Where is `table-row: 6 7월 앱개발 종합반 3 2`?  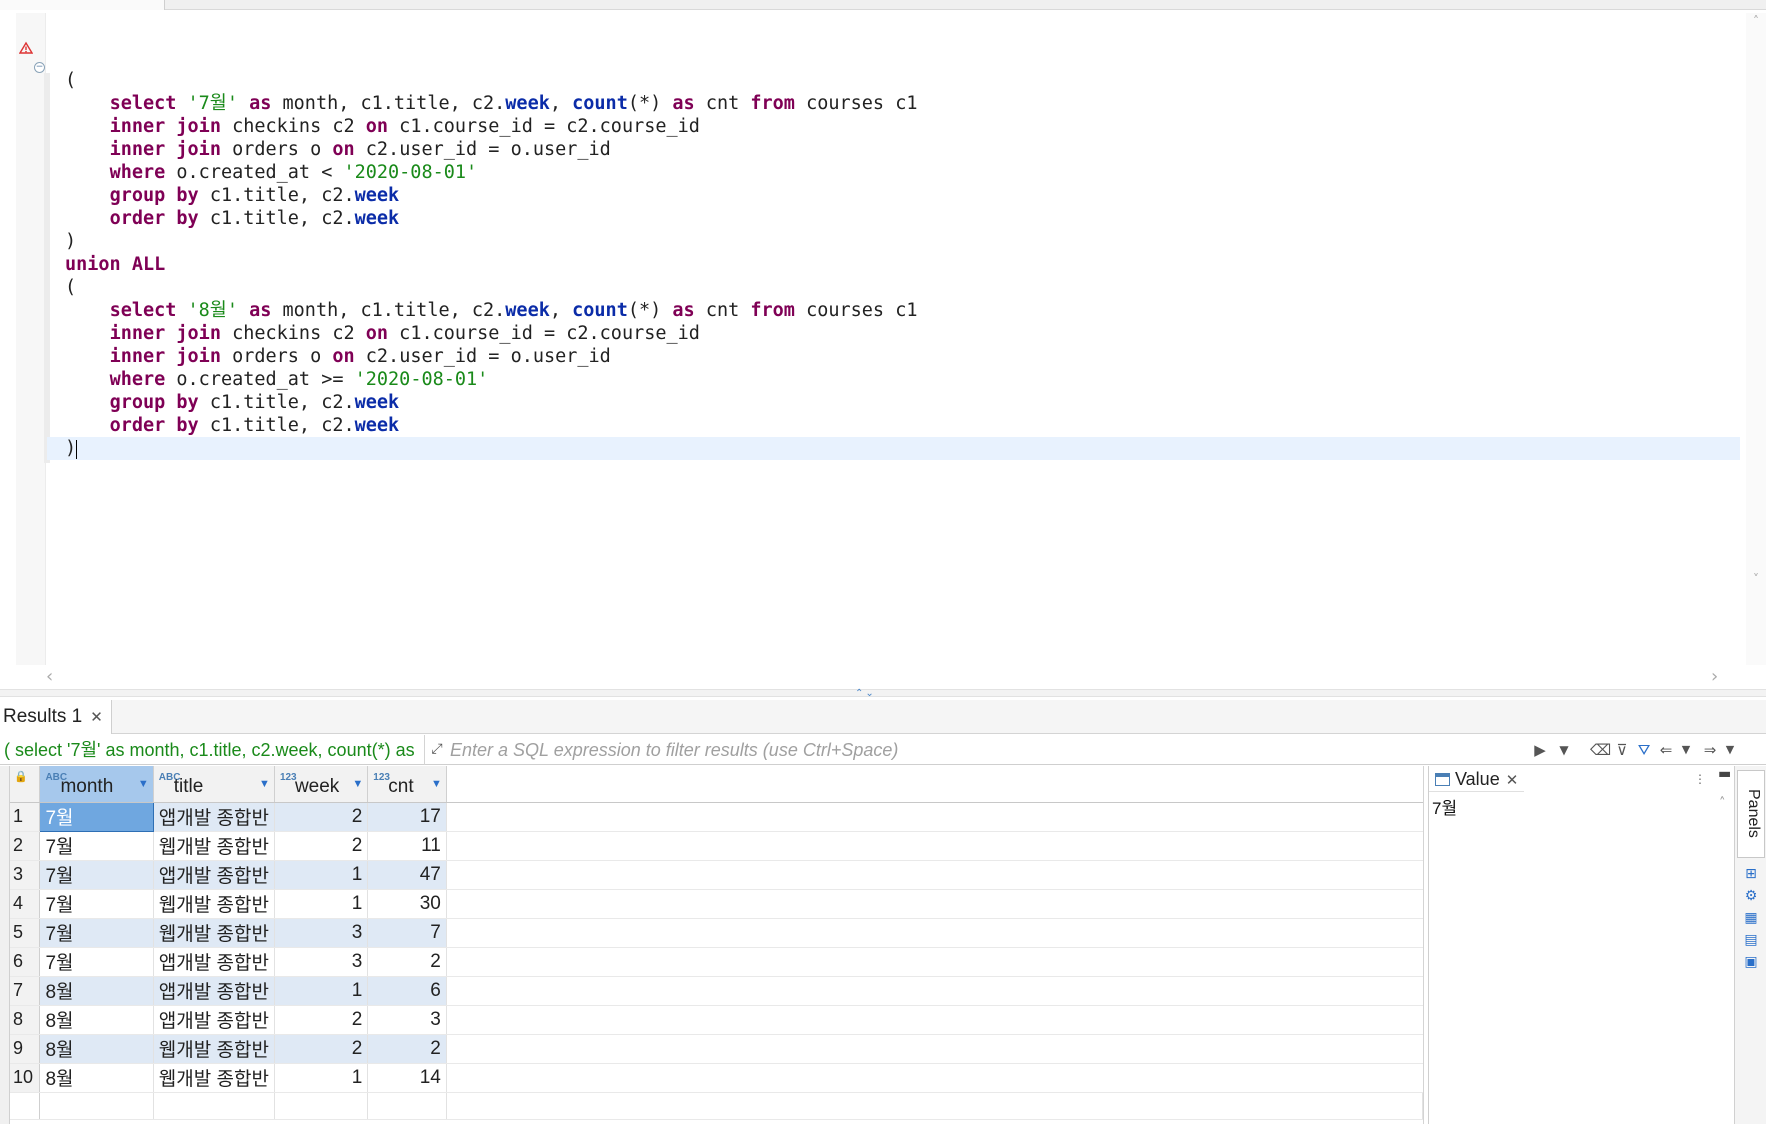
table-row: 6 7월 앱개발 종합반 3 2 is located at coordinates (716, 962).